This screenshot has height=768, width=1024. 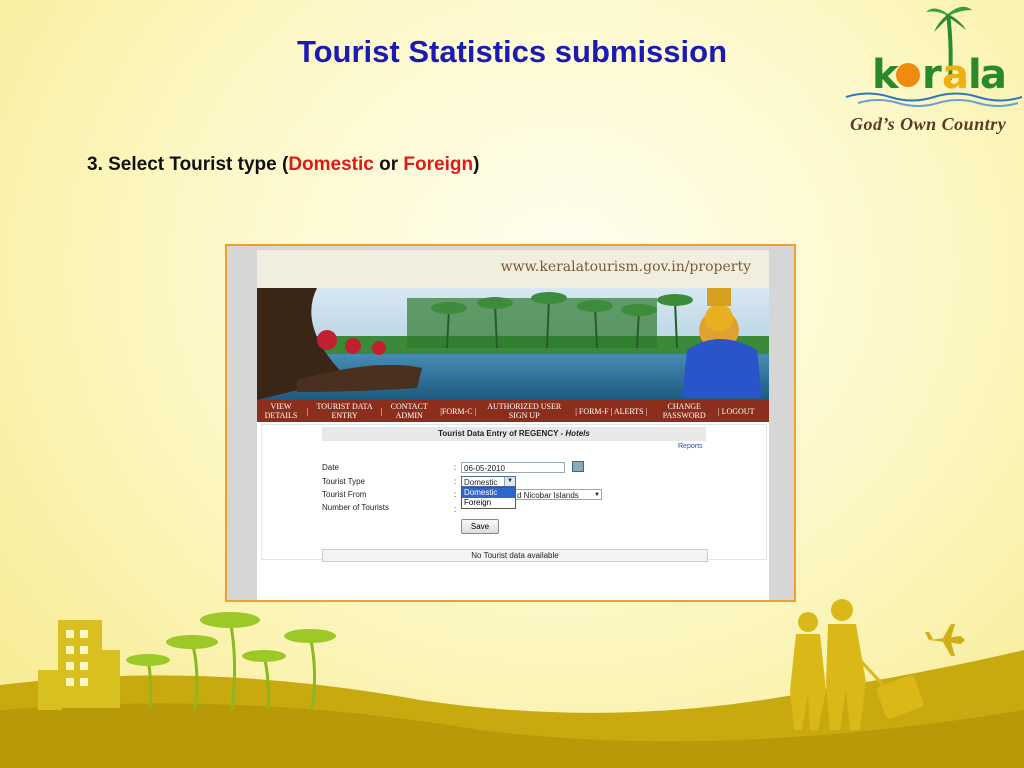 I want to click on tourist-type-colon: :, so click(x=455, y=481).